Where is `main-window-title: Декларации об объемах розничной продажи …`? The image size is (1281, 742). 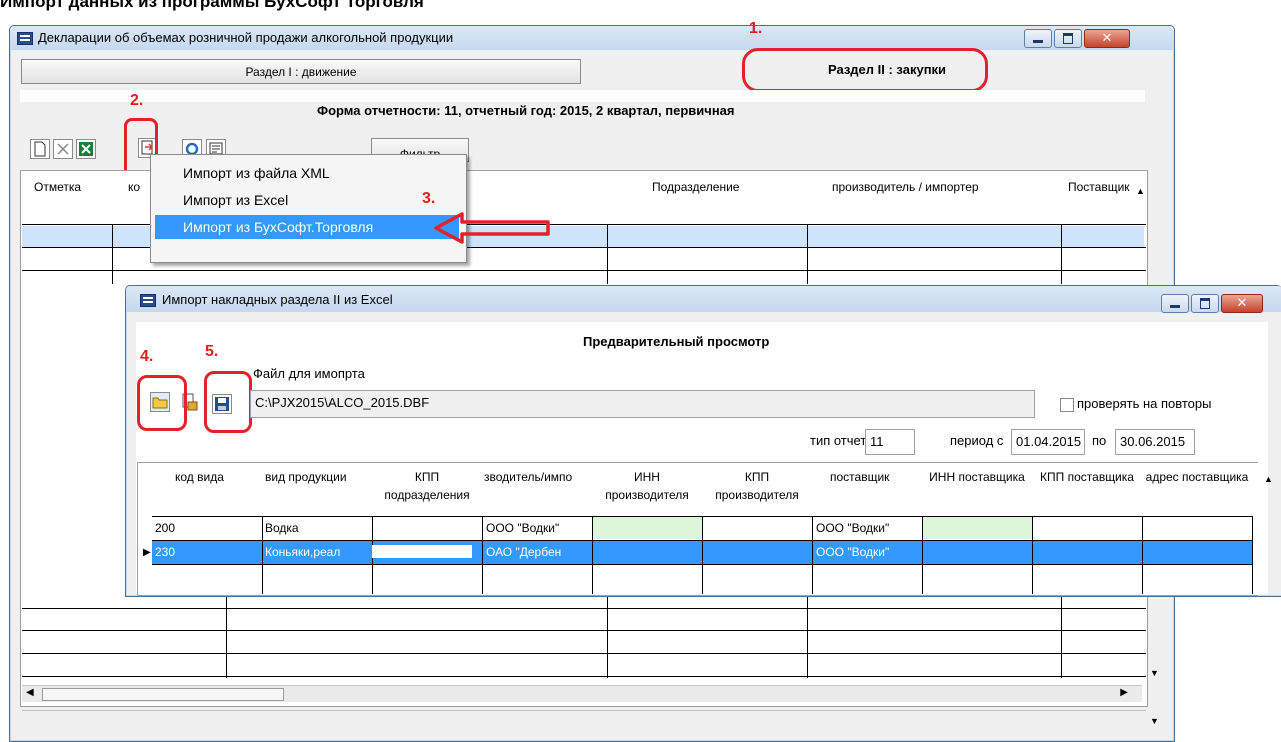
main-window-title: Декларации об объемах розничной продажи … is located at coordinates (246, 37).